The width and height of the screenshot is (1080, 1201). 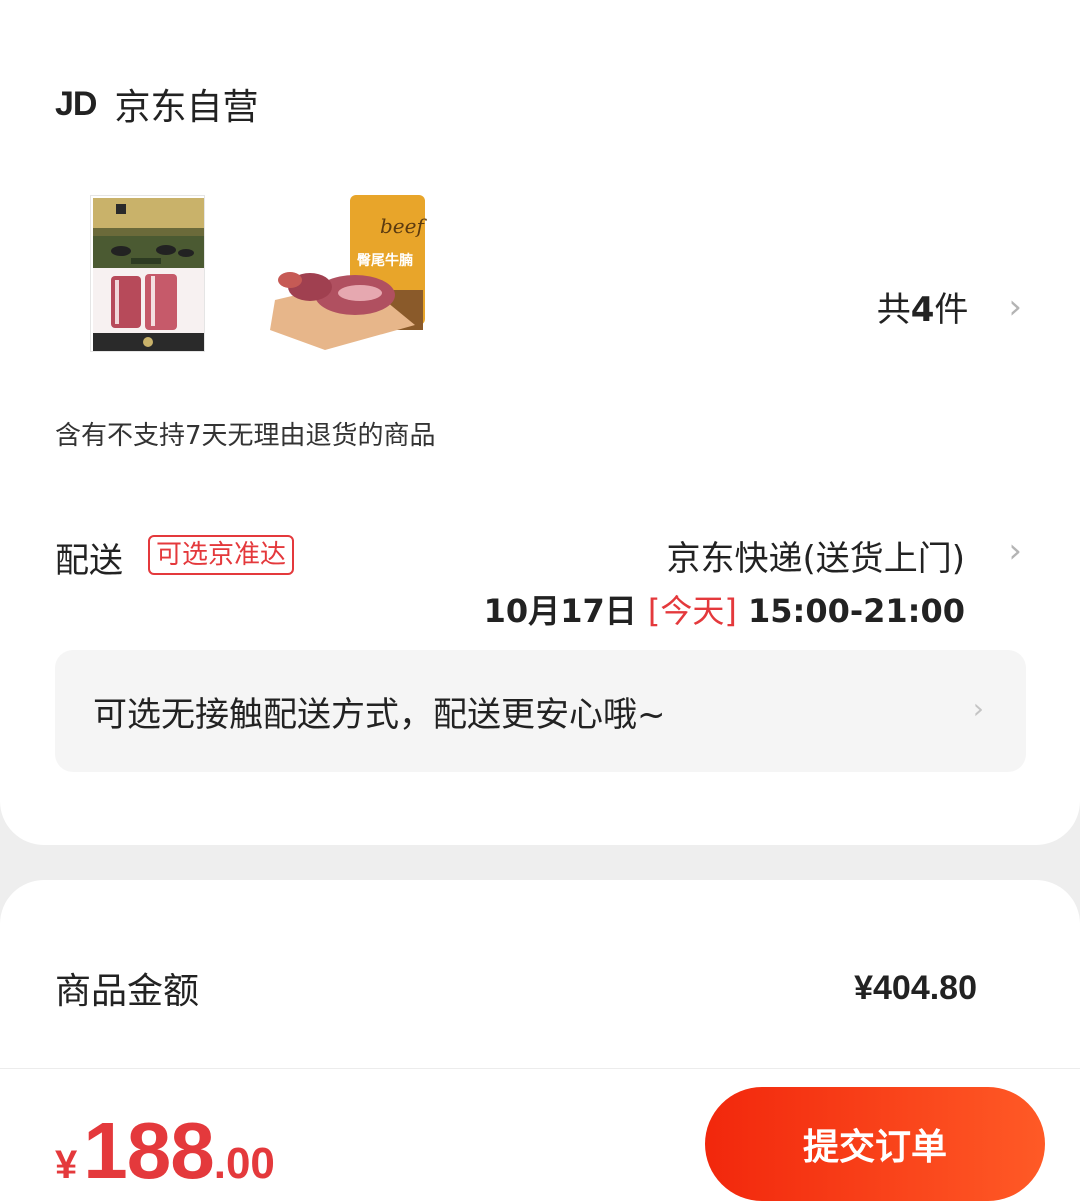 I want to click on jd-logo: JD, so click(x=76, y=103).